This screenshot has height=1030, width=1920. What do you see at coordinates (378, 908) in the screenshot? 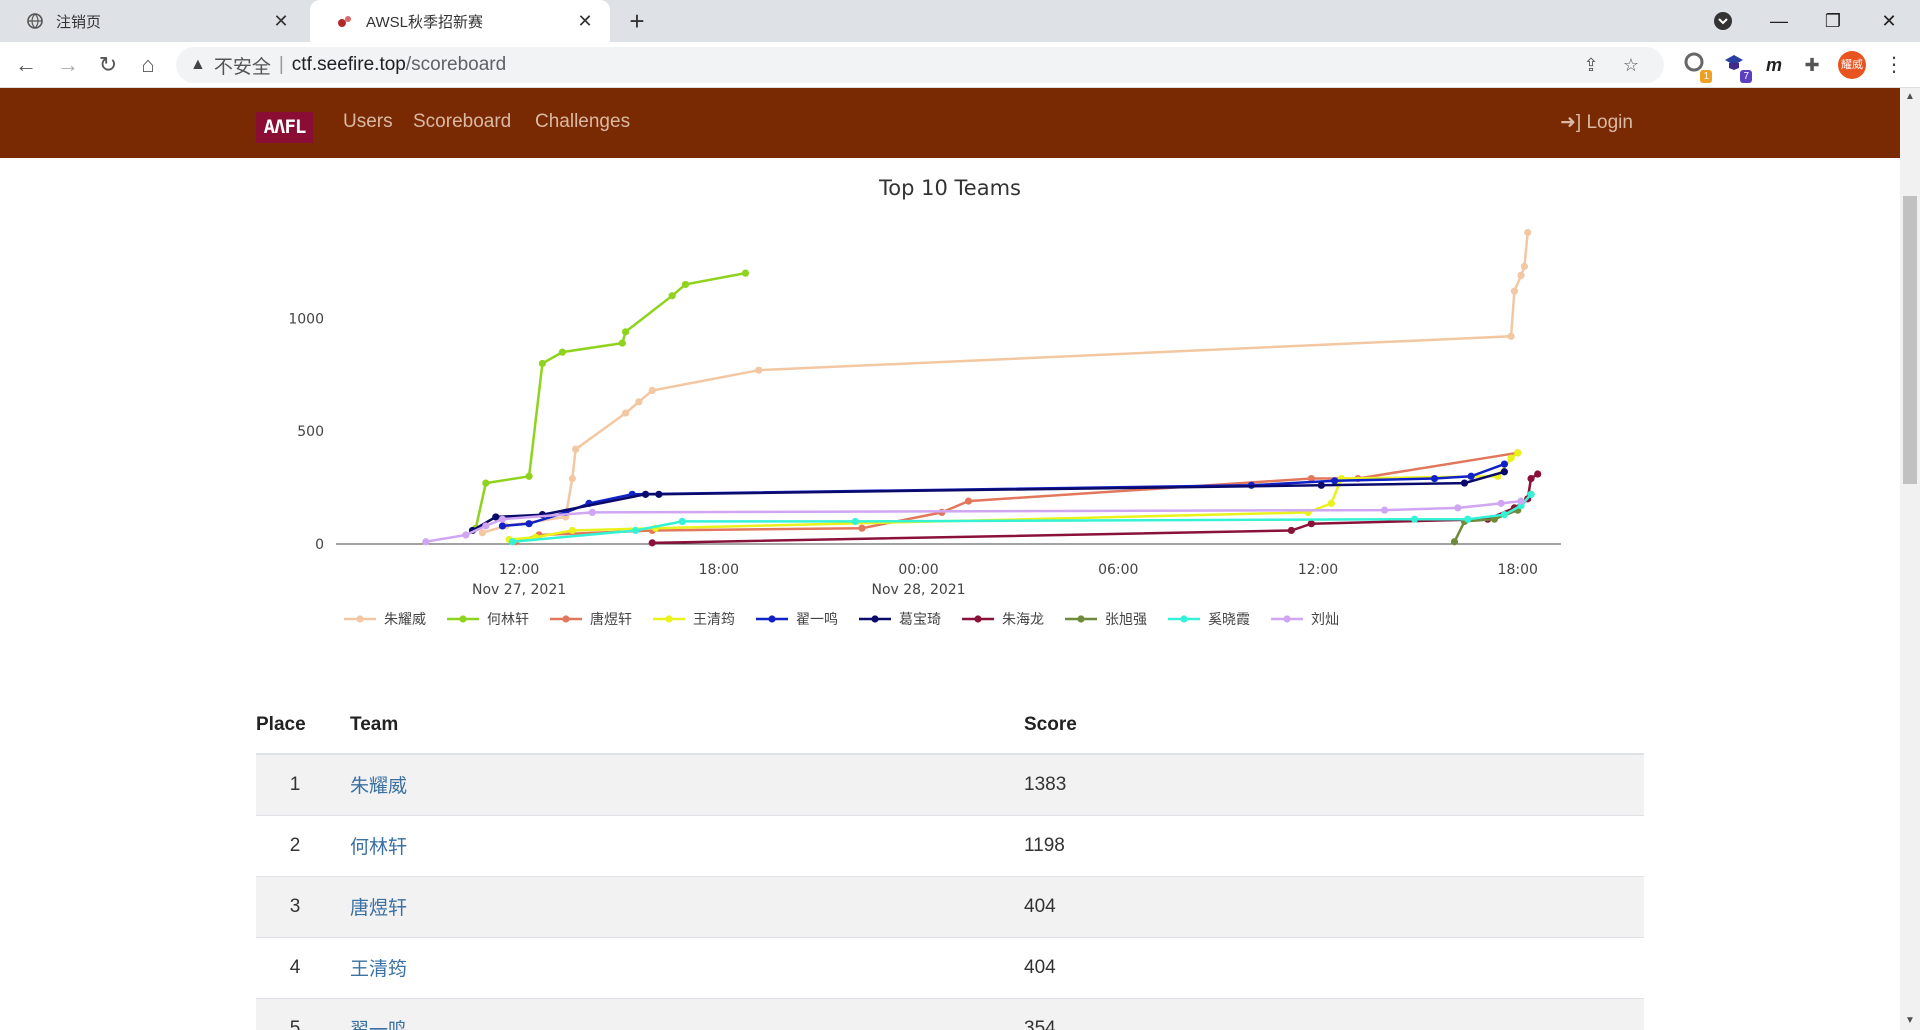
I see `team-link: 唐煜轩` at bounding box center [378, 908].